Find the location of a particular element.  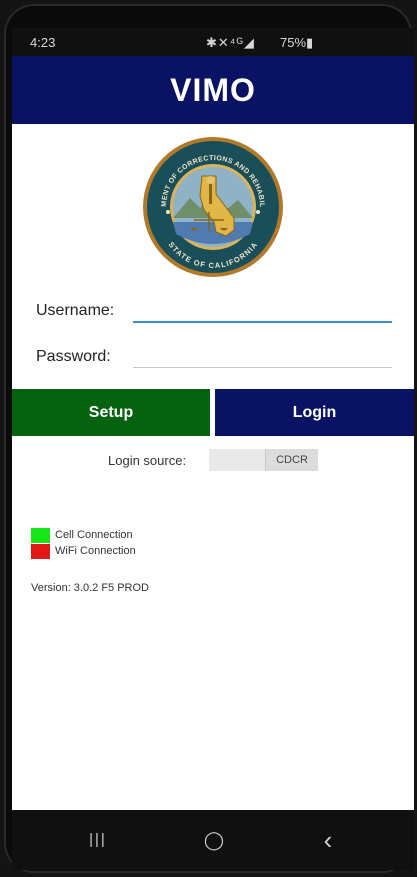

login-button: Login is located at coordinates (314, 412).